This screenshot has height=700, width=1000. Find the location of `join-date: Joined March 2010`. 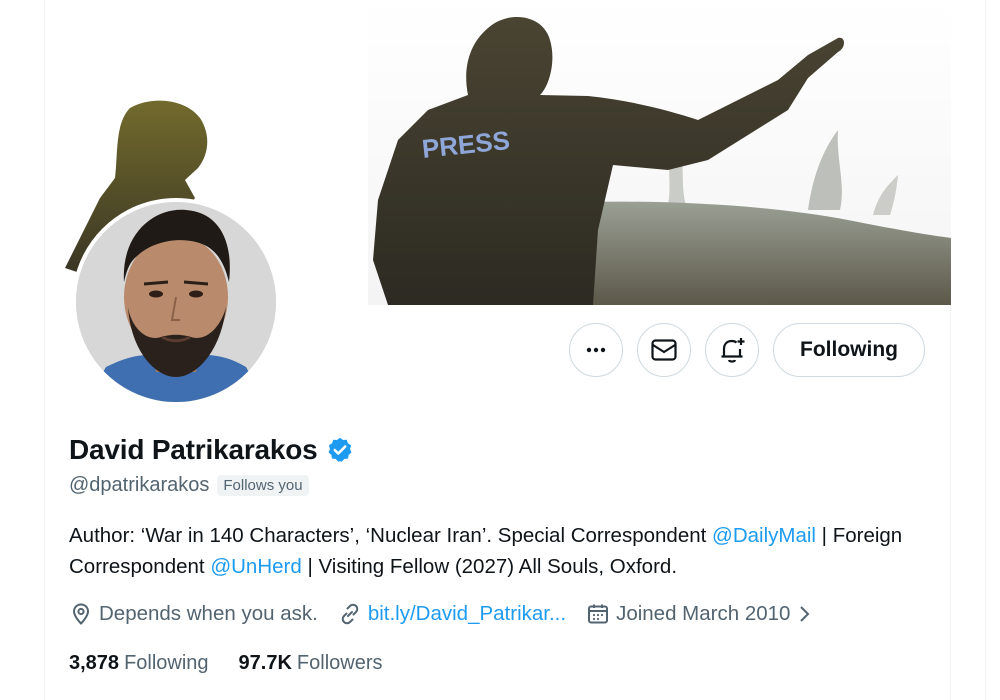

join-date: Joined March 2010 is located at coordinates (699, 614).